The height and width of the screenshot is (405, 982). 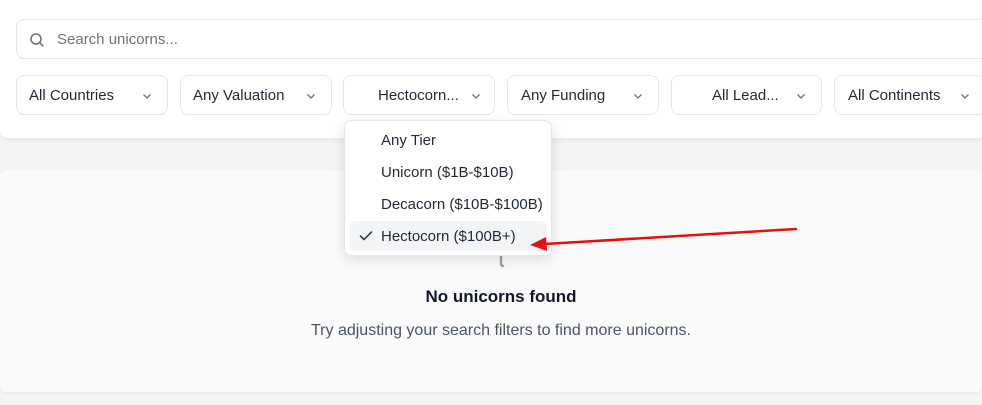 I want to click on search-icon, so click(x=37, y=40).